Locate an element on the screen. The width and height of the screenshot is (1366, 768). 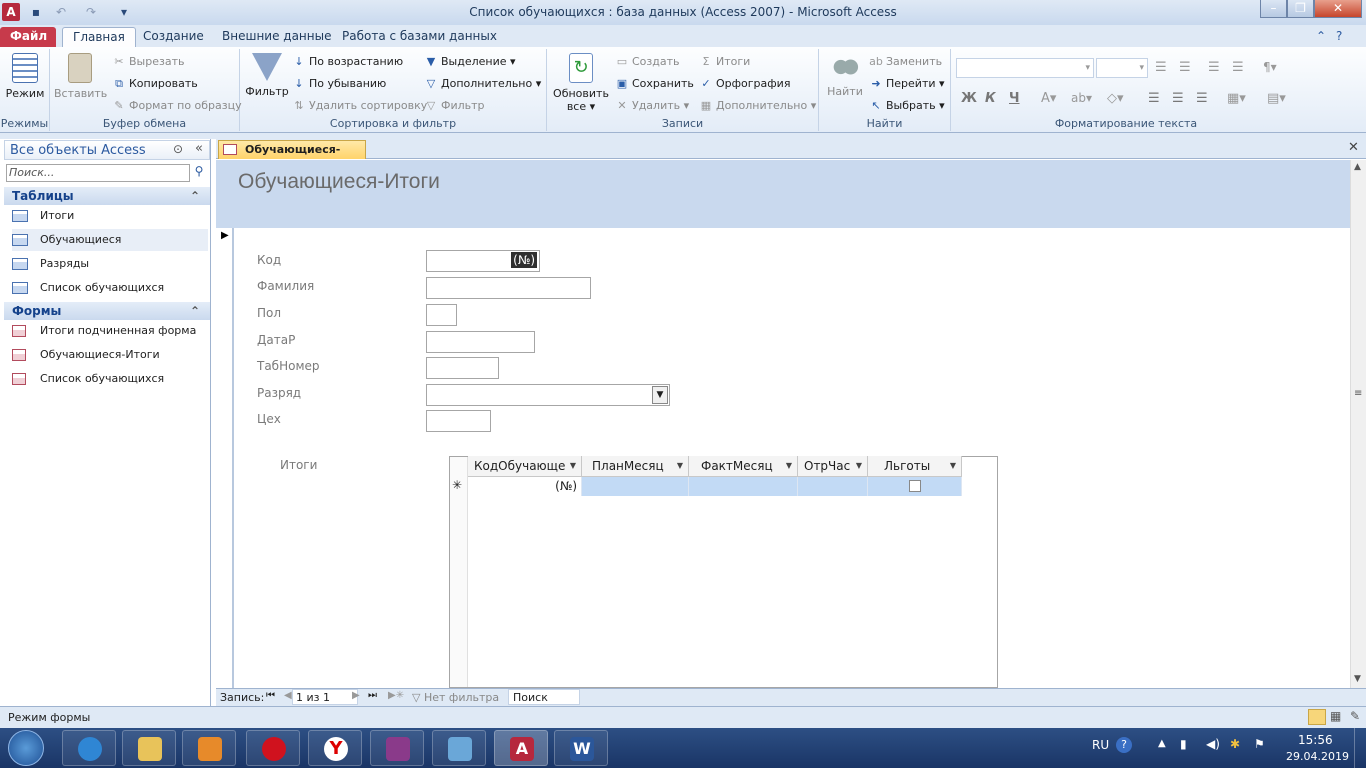
taskbar-media is located at coordinates (209, 748).